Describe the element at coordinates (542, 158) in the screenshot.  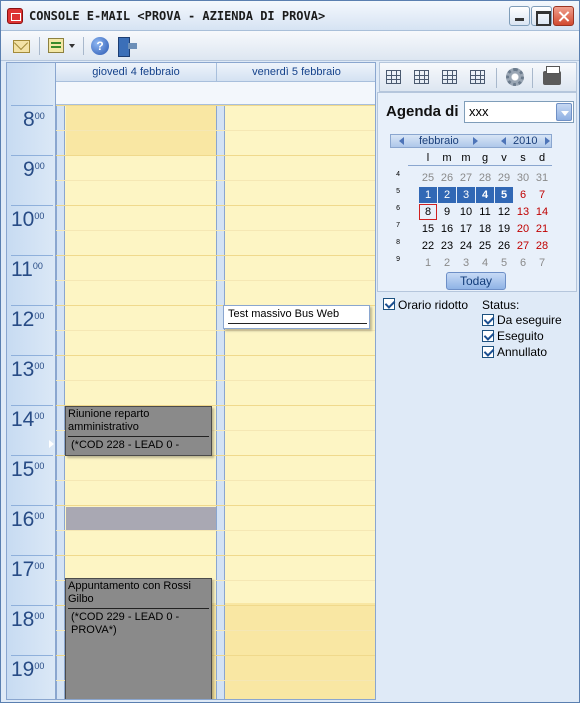
I see `weekday-header: d` at that location.